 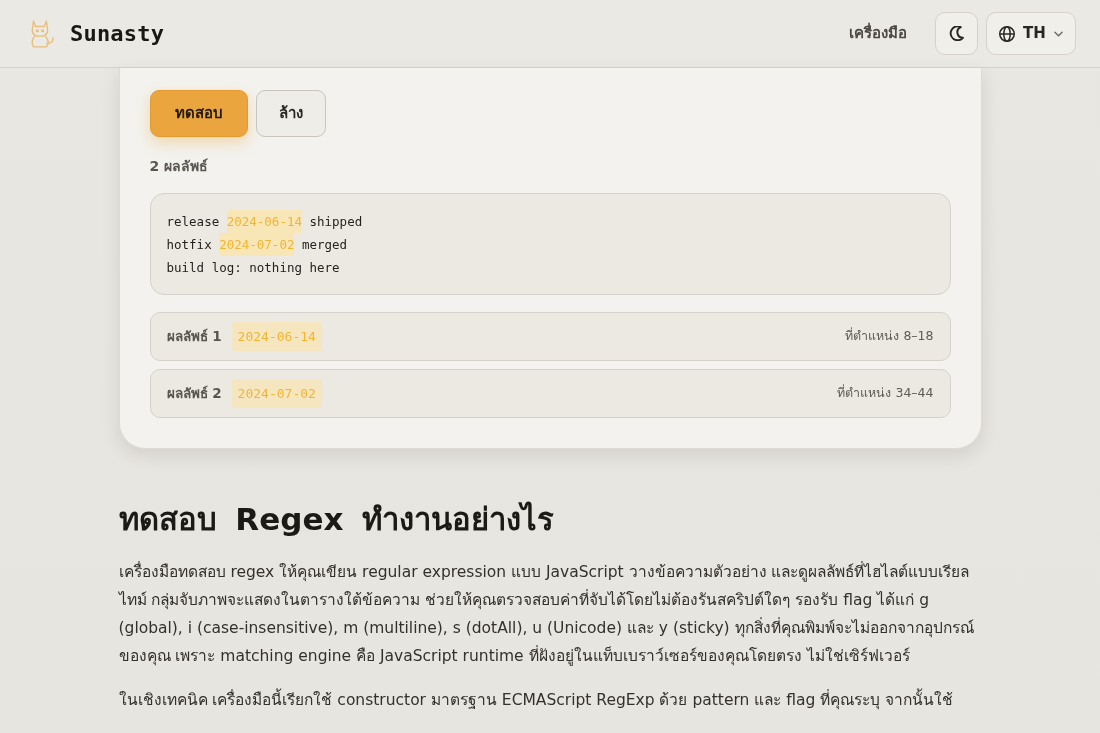 I want to click on log-text: merged, so click(x=324, y=245).